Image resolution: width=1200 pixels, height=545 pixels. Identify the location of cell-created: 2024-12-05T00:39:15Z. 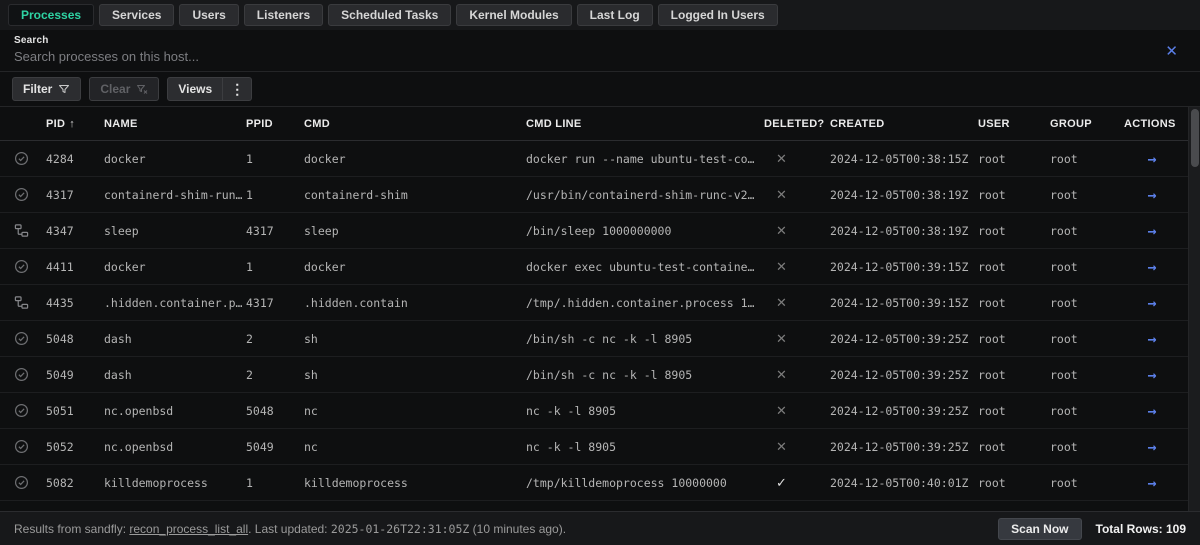
(899, 266).